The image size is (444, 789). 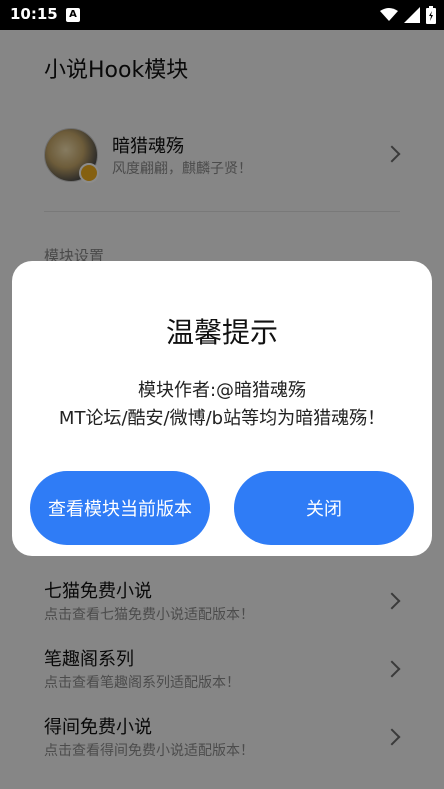 What do you see at coordinates (389, 14) in the screenshot?
I see `wifi-icon` at bounding box center [389, 14].